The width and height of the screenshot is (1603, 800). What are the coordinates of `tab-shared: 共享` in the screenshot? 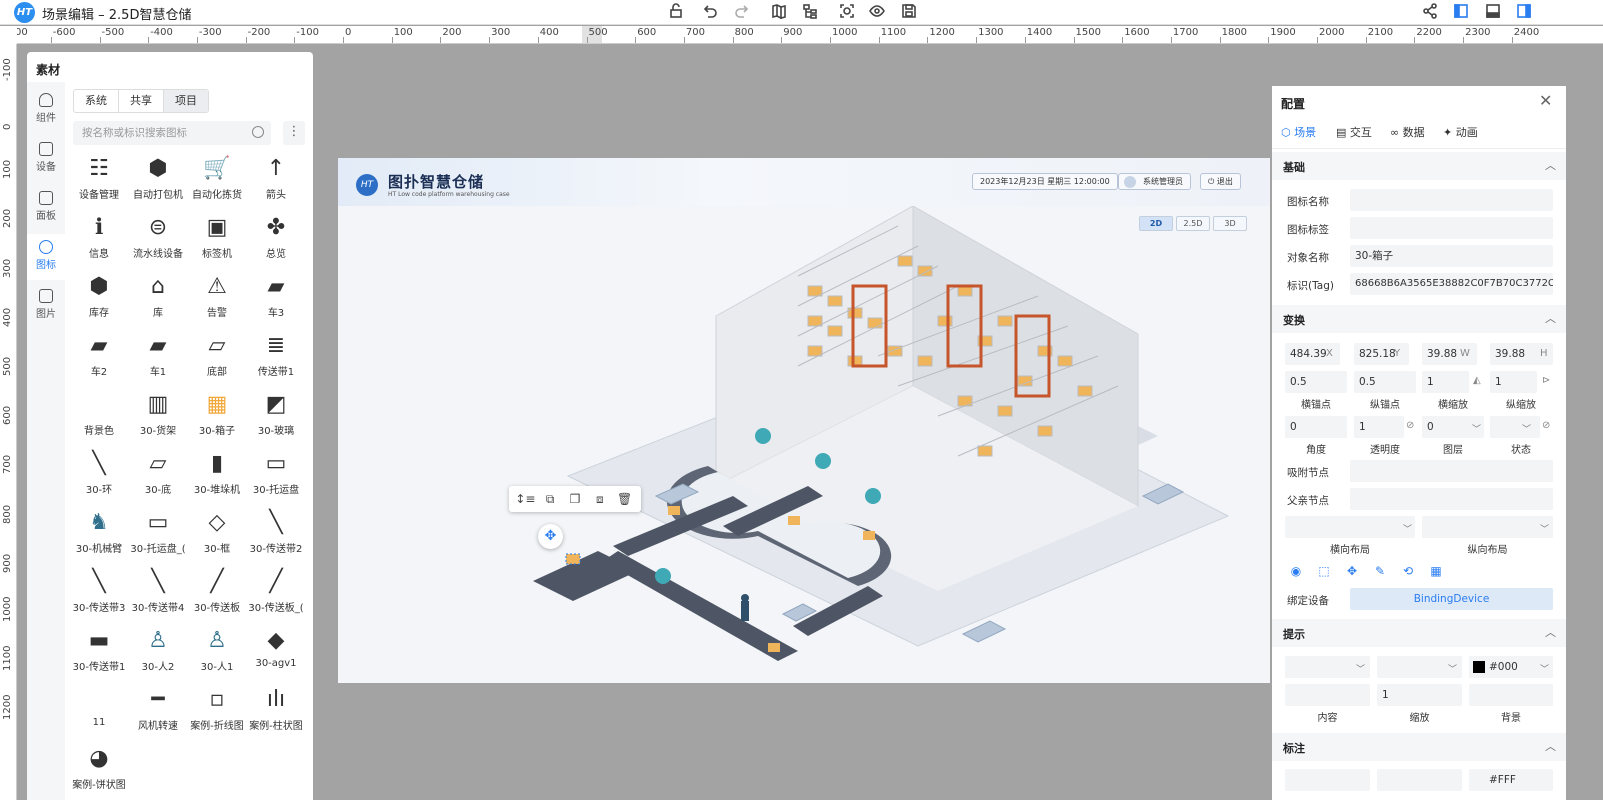 It's located at (141, 101).